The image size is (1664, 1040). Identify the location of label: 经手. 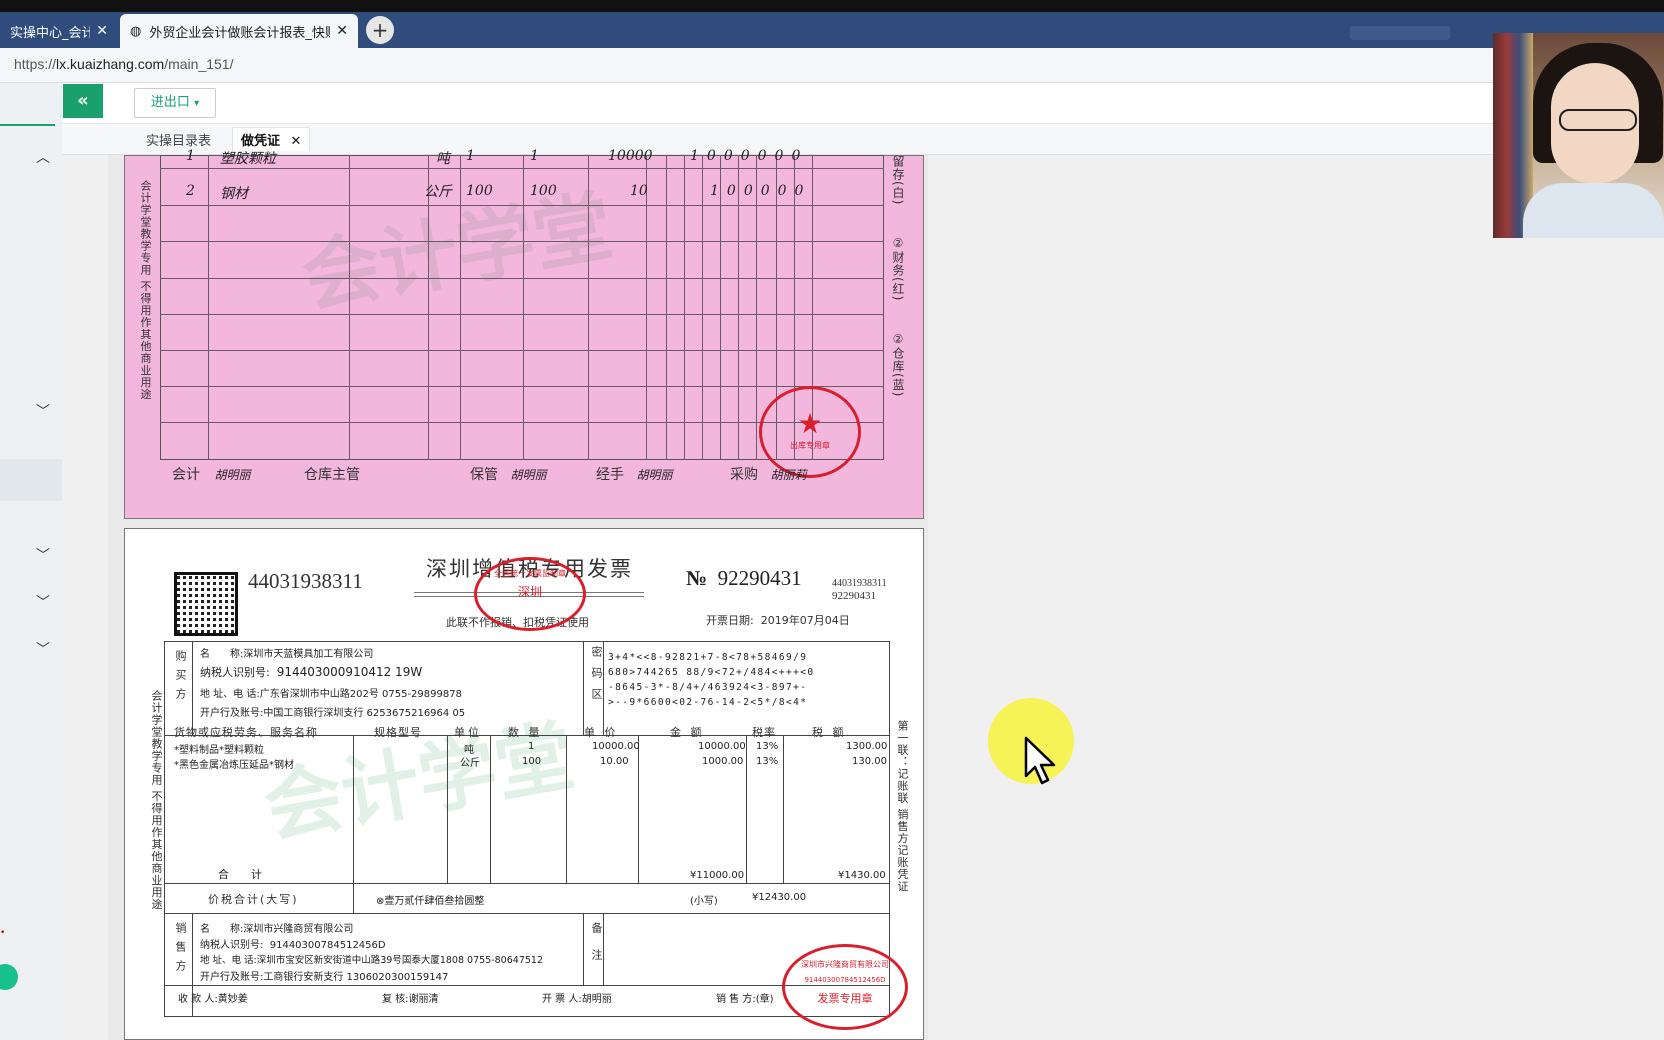
(610, 475).